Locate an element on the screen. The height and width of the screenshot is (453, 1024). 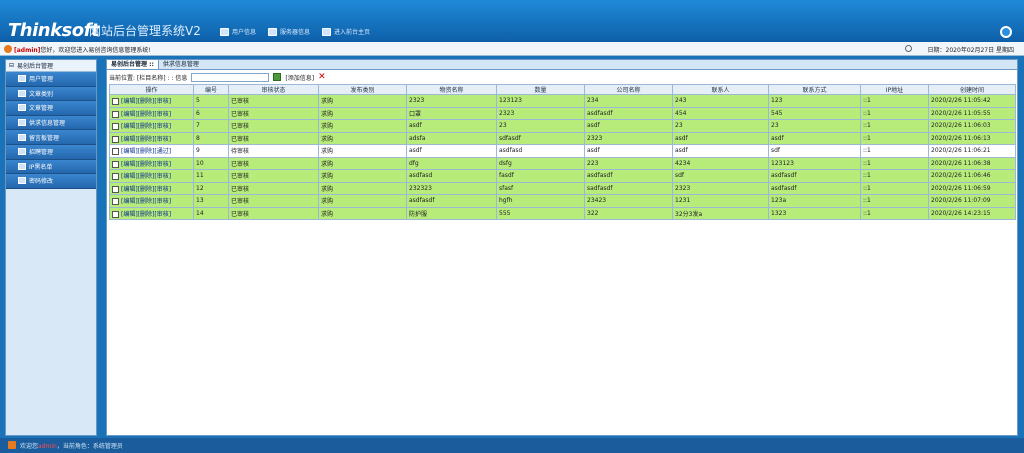
top-nav: 用户信息 服务器信息 进入前台主页 is located at coordinates (295, 31).